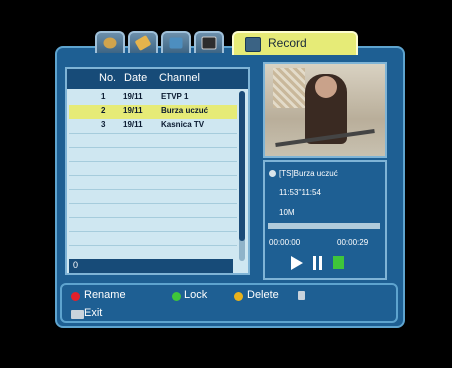  Describe the element at coordinates (157, 79) in the screenshot. I see `list-header: No. Date Channel` at that location.